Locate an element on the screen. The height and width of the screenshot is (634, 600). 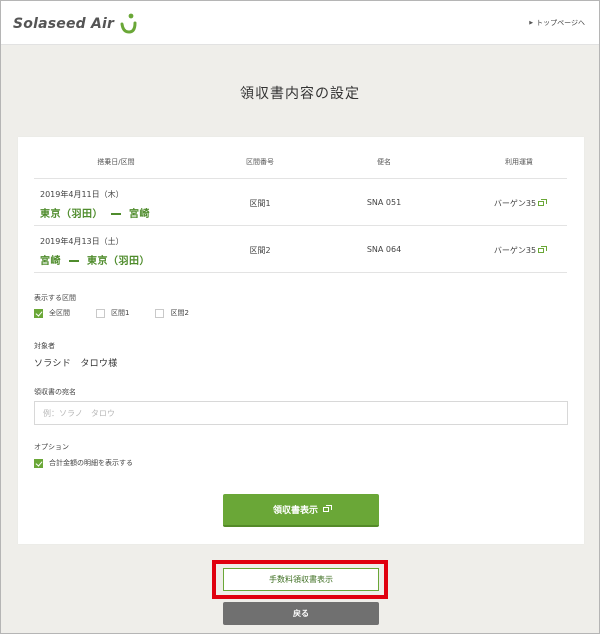
checkbox-label: 全区間 is located at coordinates (59, 313).